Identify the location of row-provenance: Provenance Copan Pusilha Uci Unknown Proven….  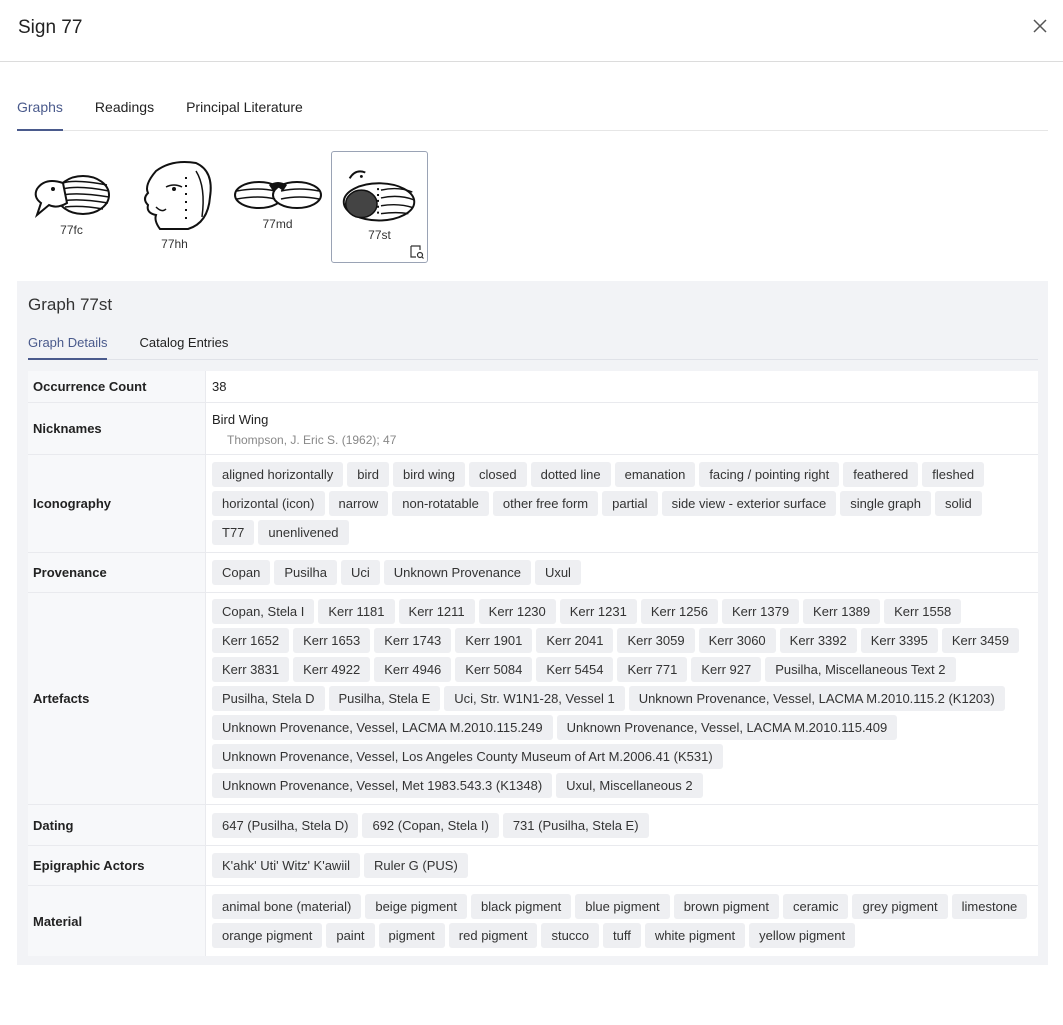
(533, 573).